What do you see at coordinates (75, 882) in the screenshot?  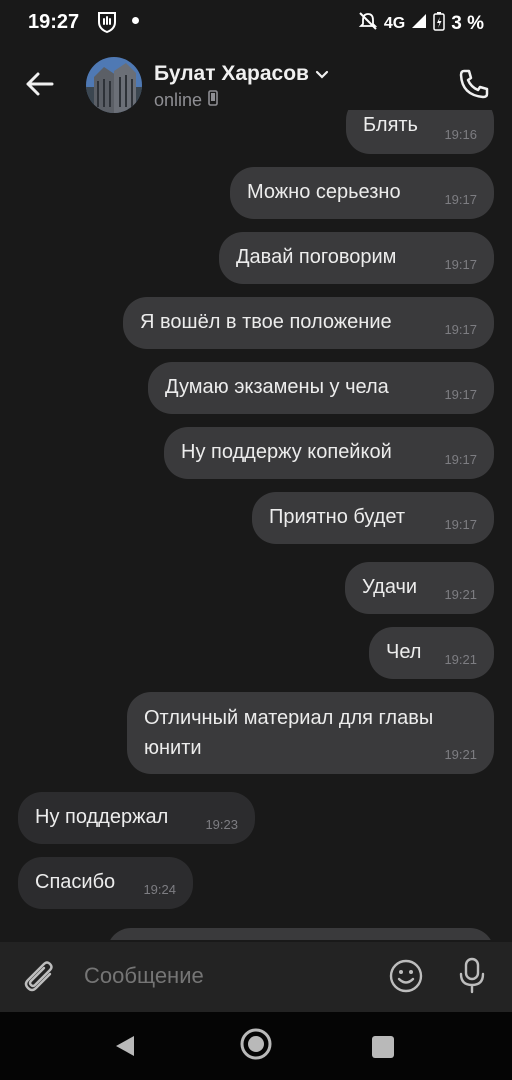 I see `message-text: Спасибо` at bounding box center [75, 882].